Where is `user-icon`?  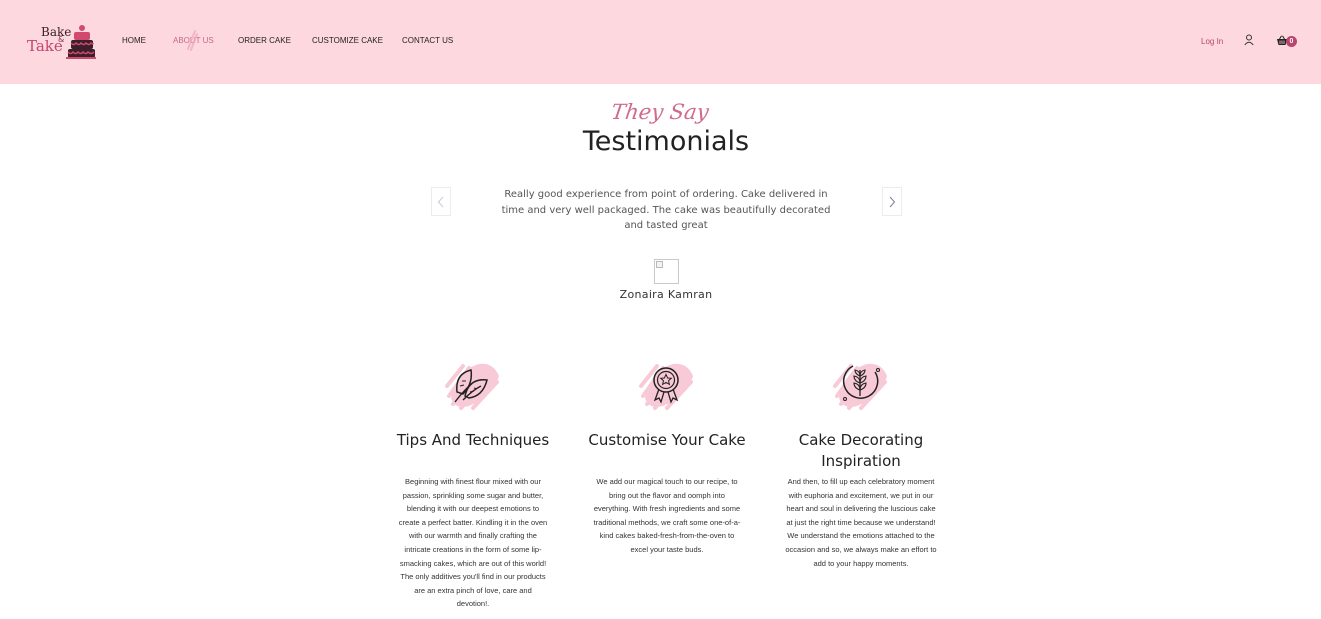
user-icon is located at coordinates (1249, 40).